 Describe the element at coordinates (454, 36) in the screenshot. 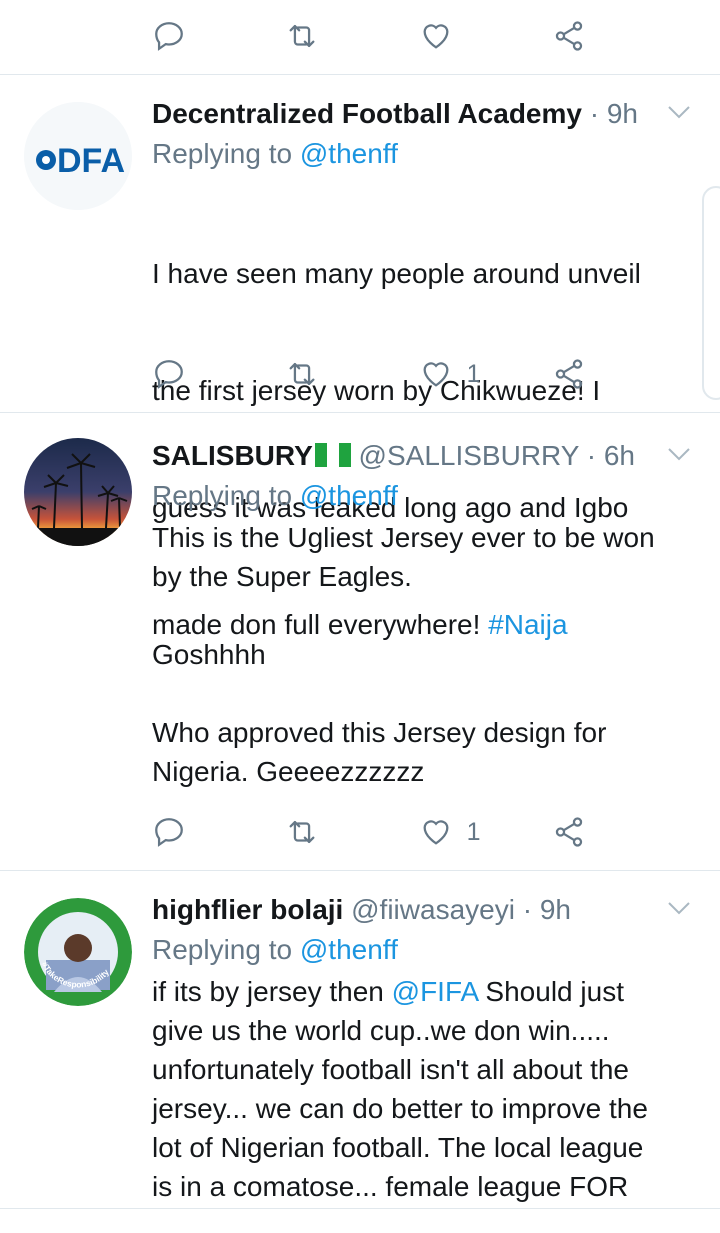

I see `like-button` at that location.